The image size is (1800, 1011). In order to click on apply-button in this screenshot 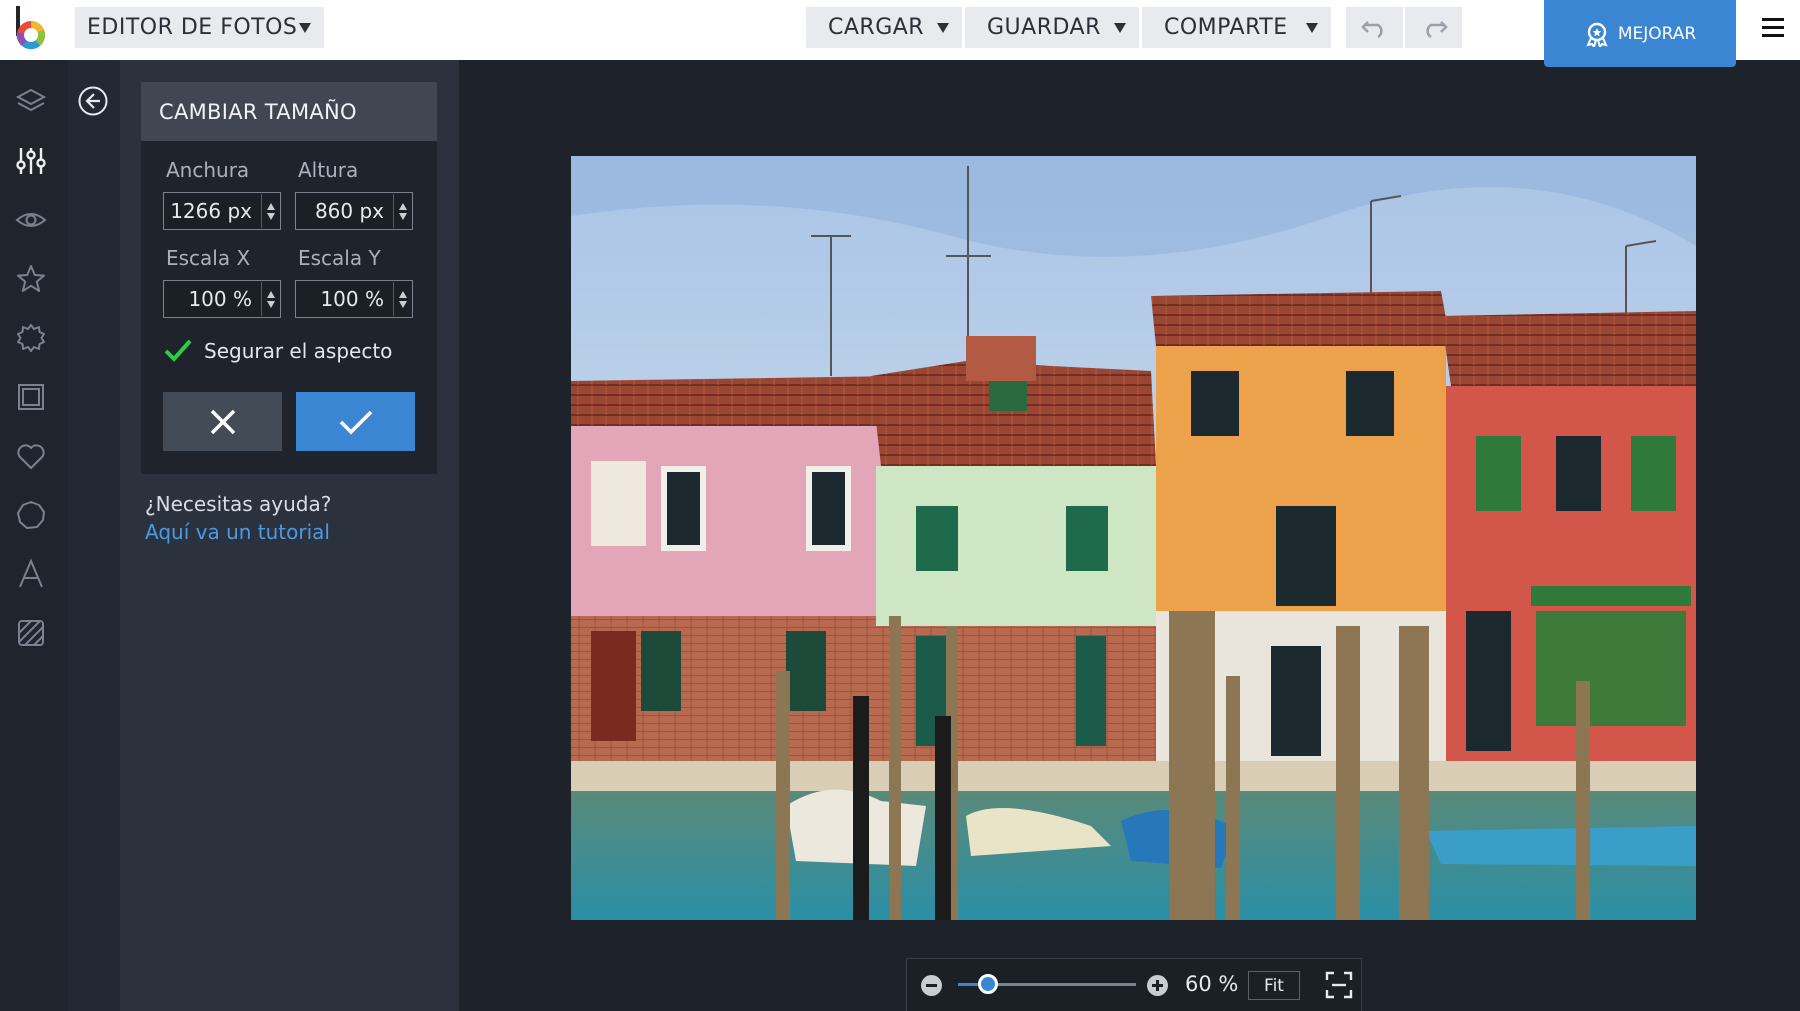, I will do `click(355, 421)`.